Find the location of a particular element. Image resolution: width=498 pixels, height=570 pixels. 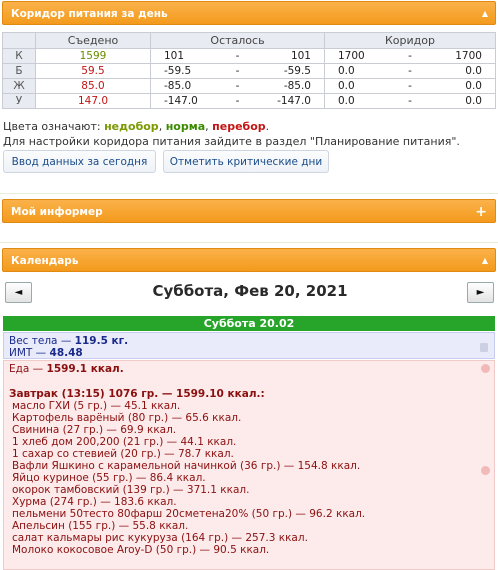

remaining-cell: 101 - 101 is located at coordinates (237, 56).